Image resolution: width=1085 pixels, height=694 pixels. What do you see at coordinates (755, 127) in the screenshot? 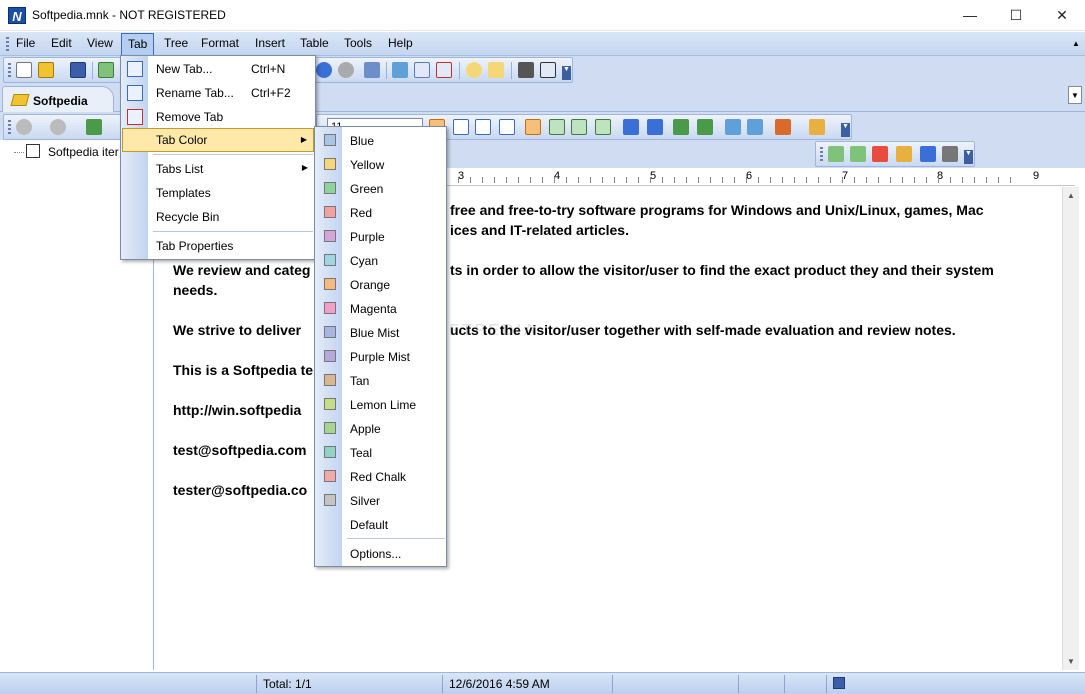
I see `font-color-icon` at bounding box center [755, 127].